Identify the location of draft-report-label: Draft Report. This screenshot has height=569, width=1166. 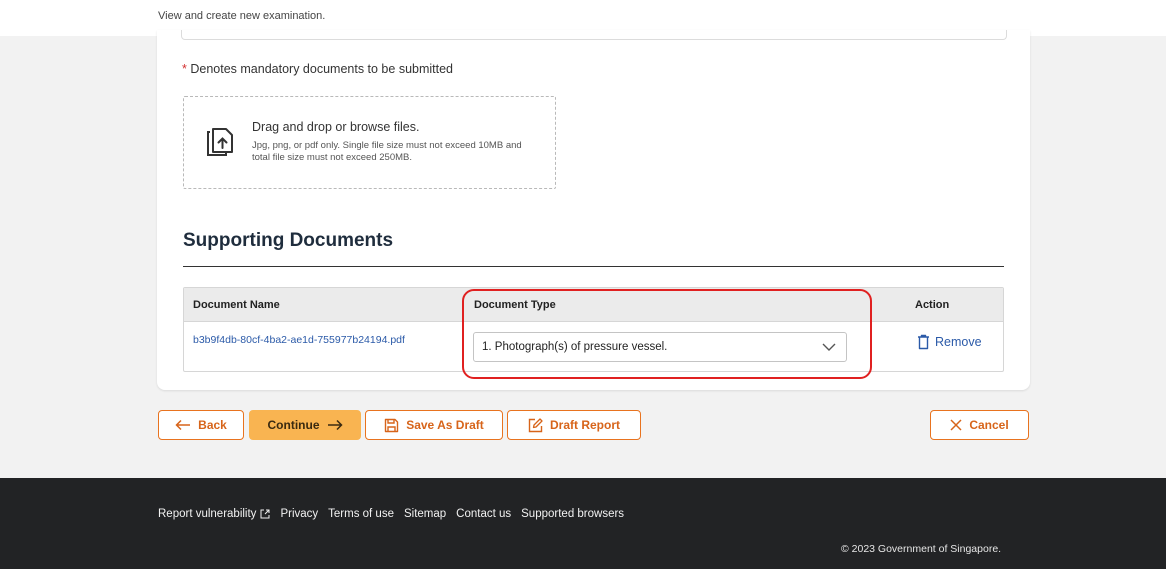
(584, 425).